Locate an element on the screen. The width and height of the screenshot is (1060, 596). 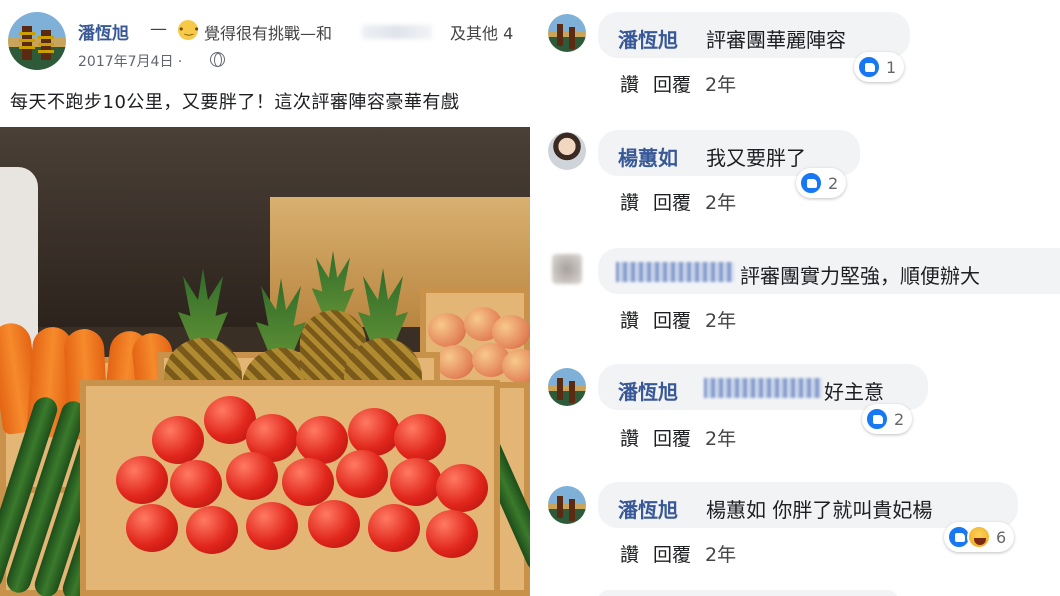
reaction-summary: 1 is located at coordinates (879, 67).